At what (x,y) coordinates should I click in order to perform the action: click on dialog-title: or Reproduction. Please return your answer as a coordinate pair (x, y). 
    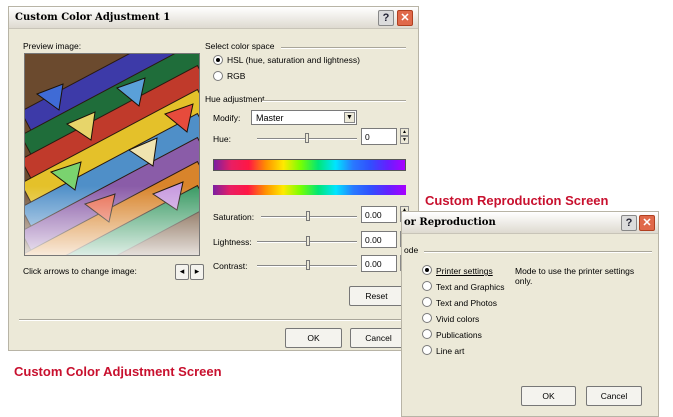
    Looking at the image, I should click on (450, 222).